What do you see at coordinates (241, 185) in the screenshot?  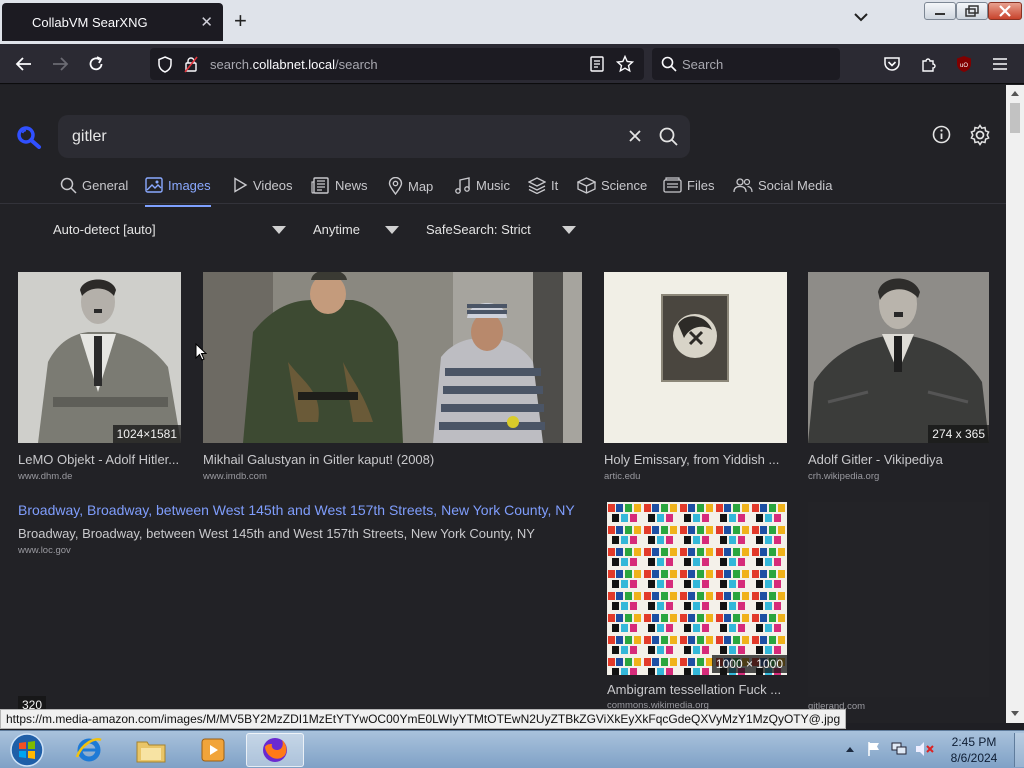 I see `play-icon` at bounding box center [241, 185].